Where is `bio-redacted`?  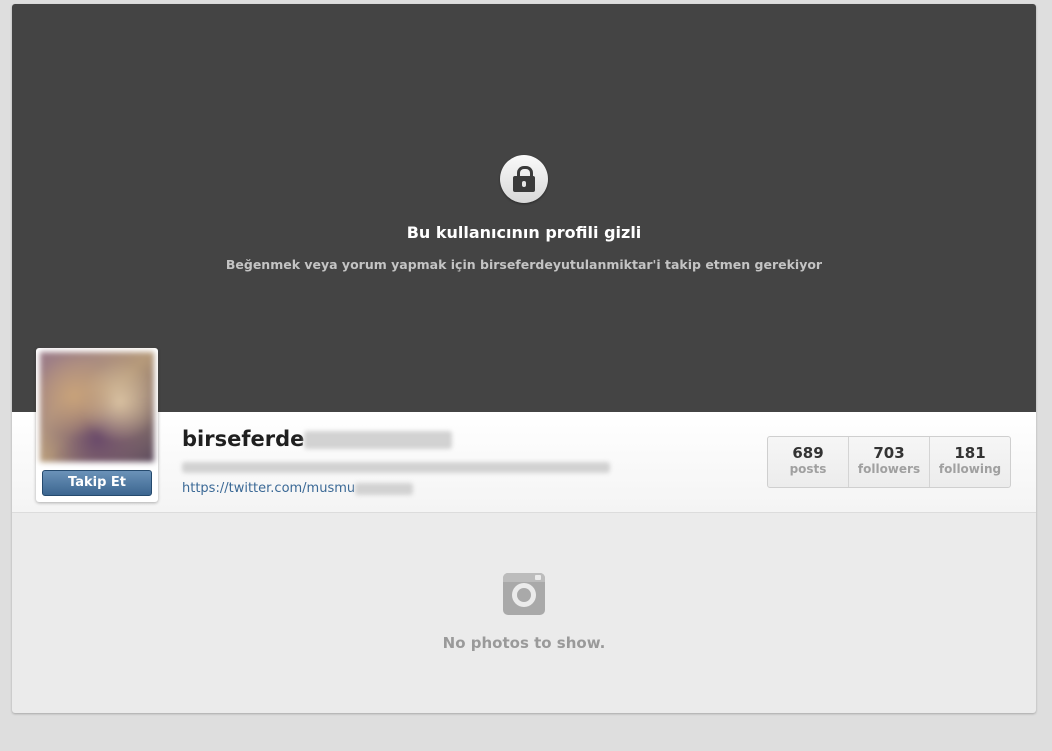
bio-redacted is located at coordinates (396, 467).